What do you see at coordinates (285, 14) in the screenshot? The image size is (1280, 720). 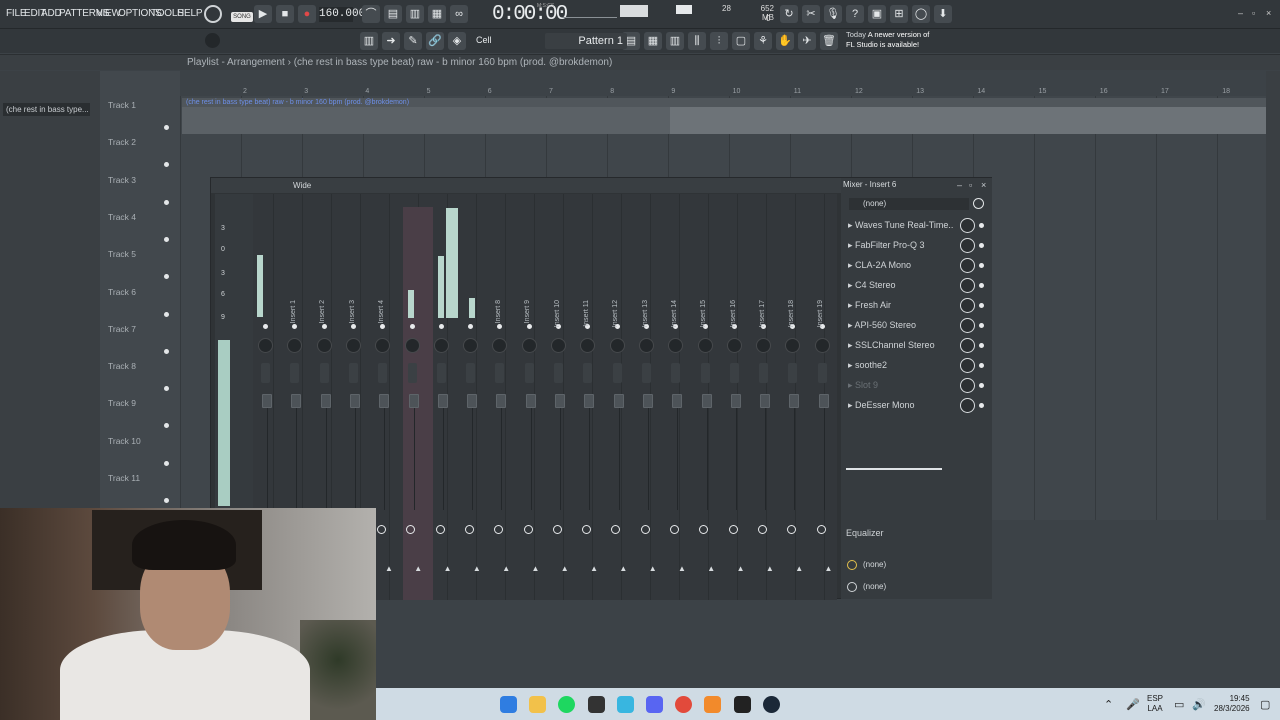 I see `stop-icon: ■` at bounding box center [285, 14].